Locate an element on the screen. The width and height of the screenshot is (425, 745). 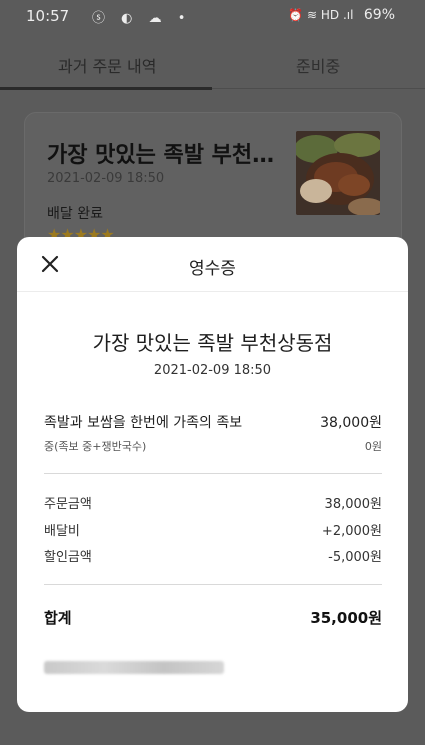
fee-value: 38,000원 is located at coordinates (353, 504).